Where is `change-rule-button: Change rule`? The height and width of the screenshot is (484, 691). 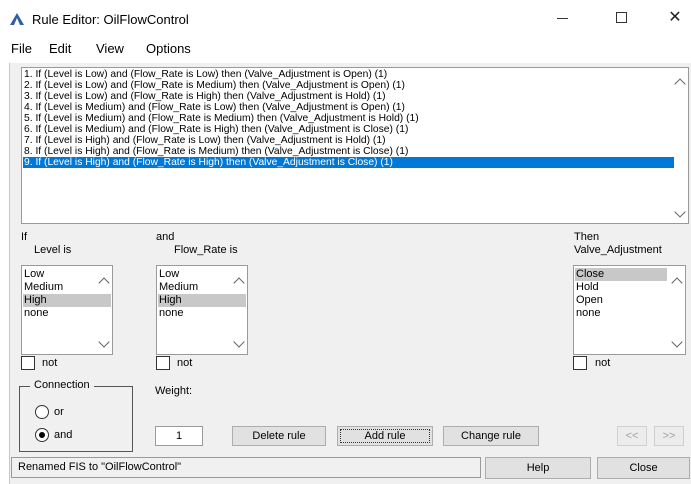 change-rule-button: Change rule is located at coordinates (491, 436).